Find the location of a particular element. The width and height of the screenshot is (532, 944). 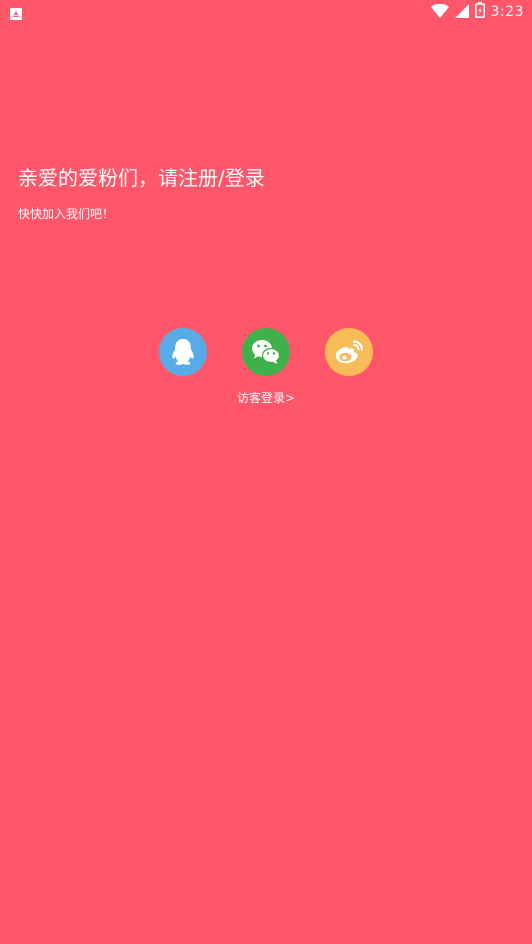

qq-penguin-icon is located at coordinates (183, 352).